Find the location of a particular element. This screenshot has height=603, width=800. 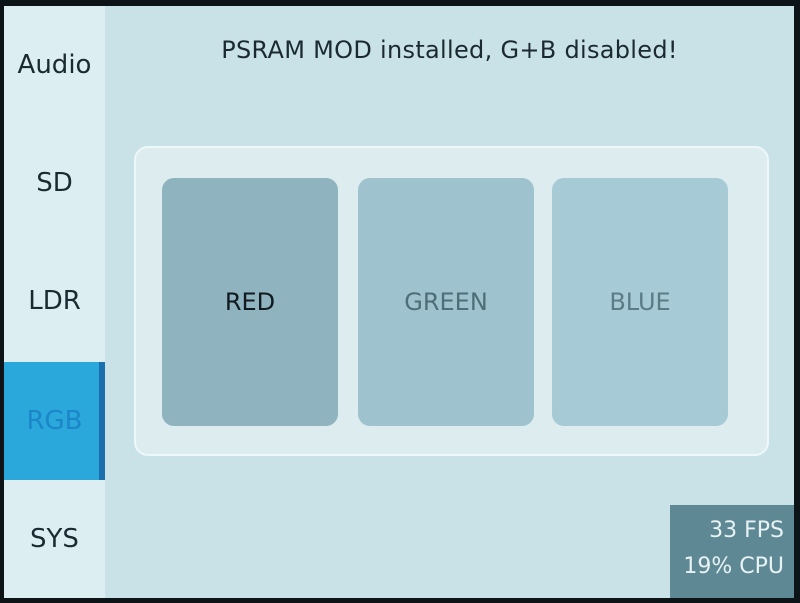

fps-readout: 33 FPS is located at coordinates (746, 530).